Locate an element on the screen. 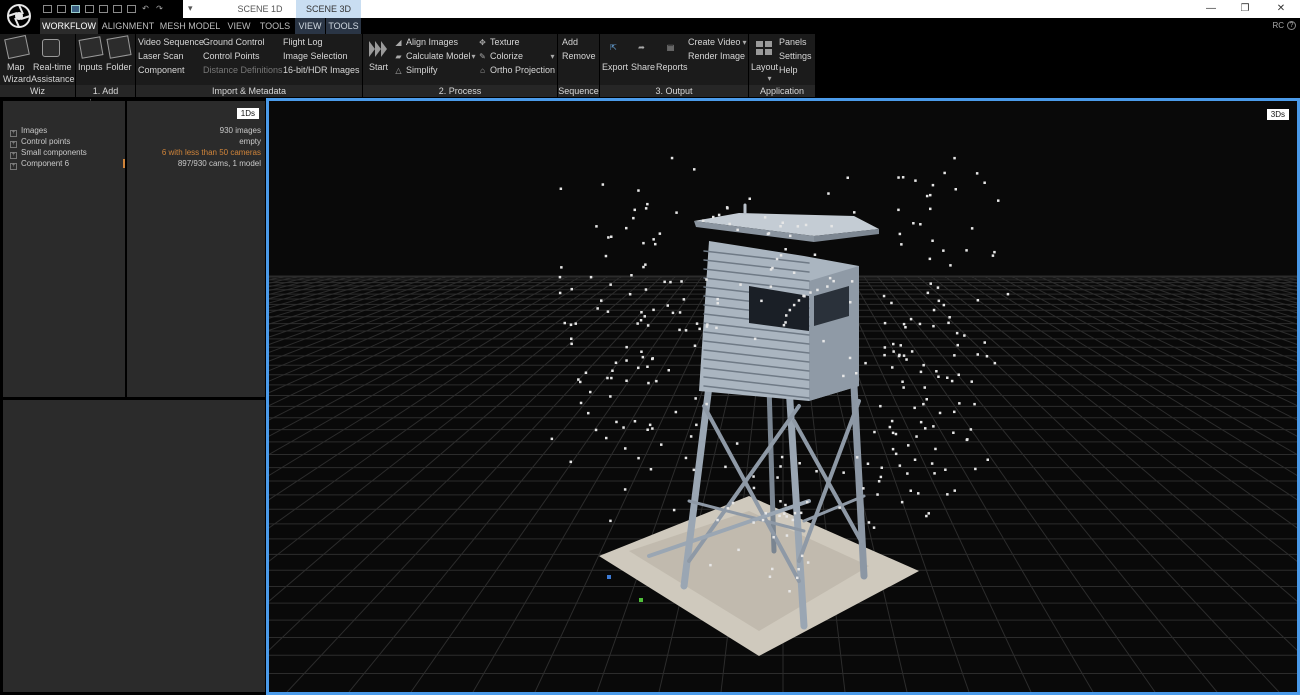 This screenshot has width=1300, height=695. settings-button: Settings is located at coordinates (795, 56).